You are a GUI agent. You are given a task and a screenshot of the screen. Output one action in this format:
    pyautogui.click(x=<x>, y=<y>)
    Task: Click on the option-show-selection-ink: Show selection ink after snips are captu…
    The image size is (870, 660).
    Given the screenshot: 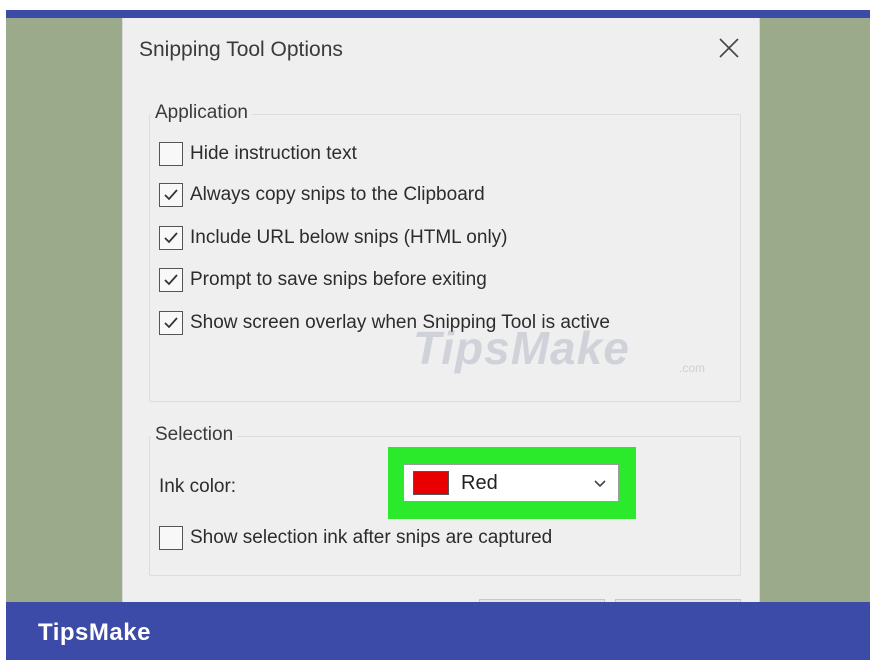 What is the action you would take?
    pyautogui.click(x=355, y=538)
    